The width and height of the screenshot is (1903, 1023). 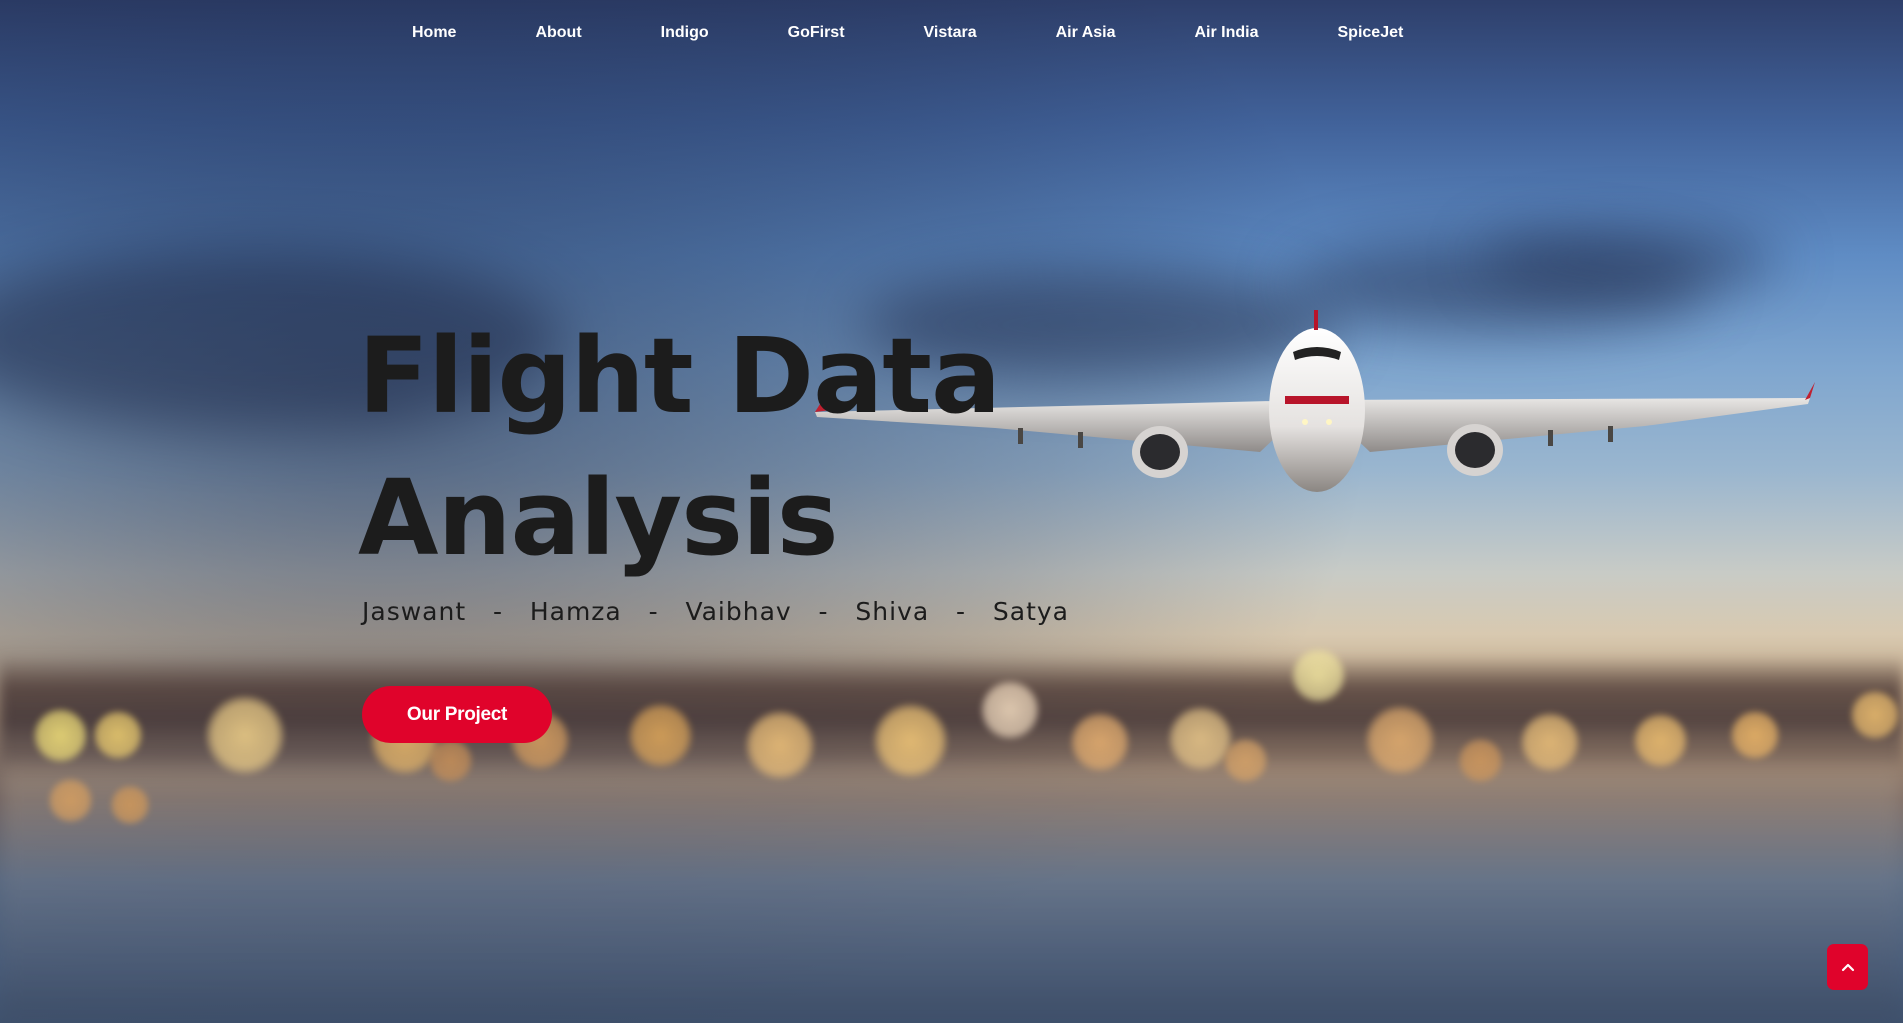 What do you see at coordinates (1630, 260) in the screenshot?
I see `background-cloud` at bounding box center [1630, 260].